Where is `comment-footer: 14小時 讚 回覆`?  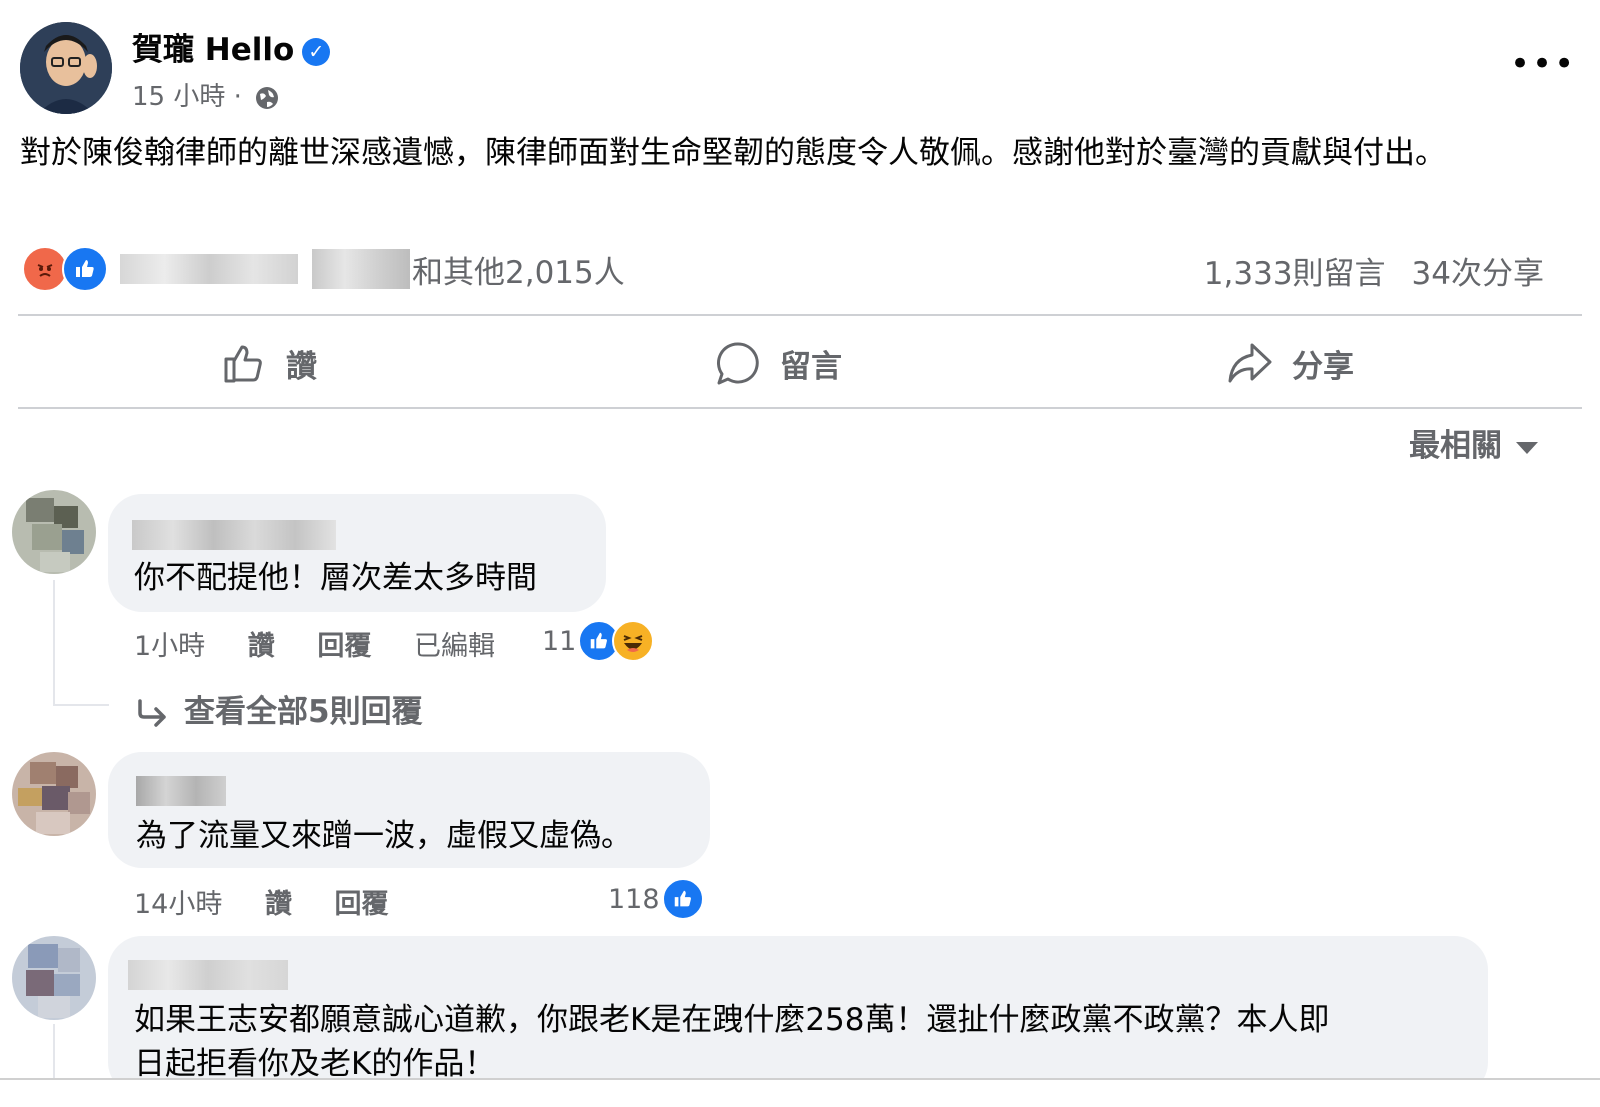
comment-footer: 14小時 讚 回覆 is located at coordinates (278, 901).